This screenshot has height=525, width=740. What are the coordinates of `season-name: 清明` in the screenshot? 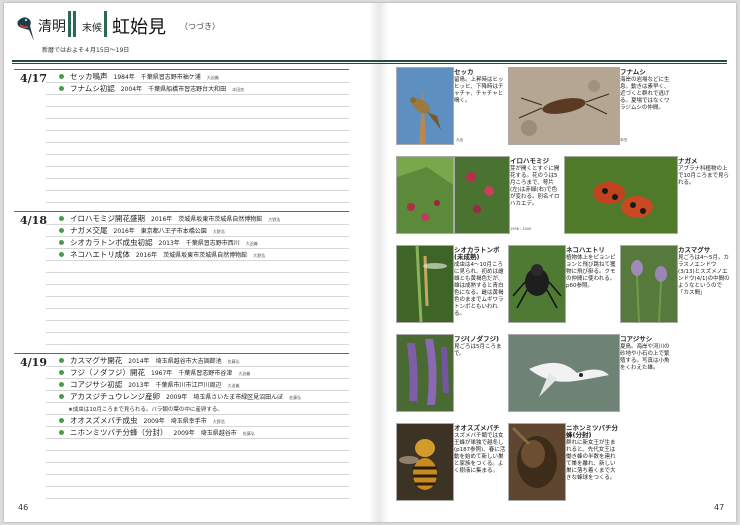 It's located at (52, 27).